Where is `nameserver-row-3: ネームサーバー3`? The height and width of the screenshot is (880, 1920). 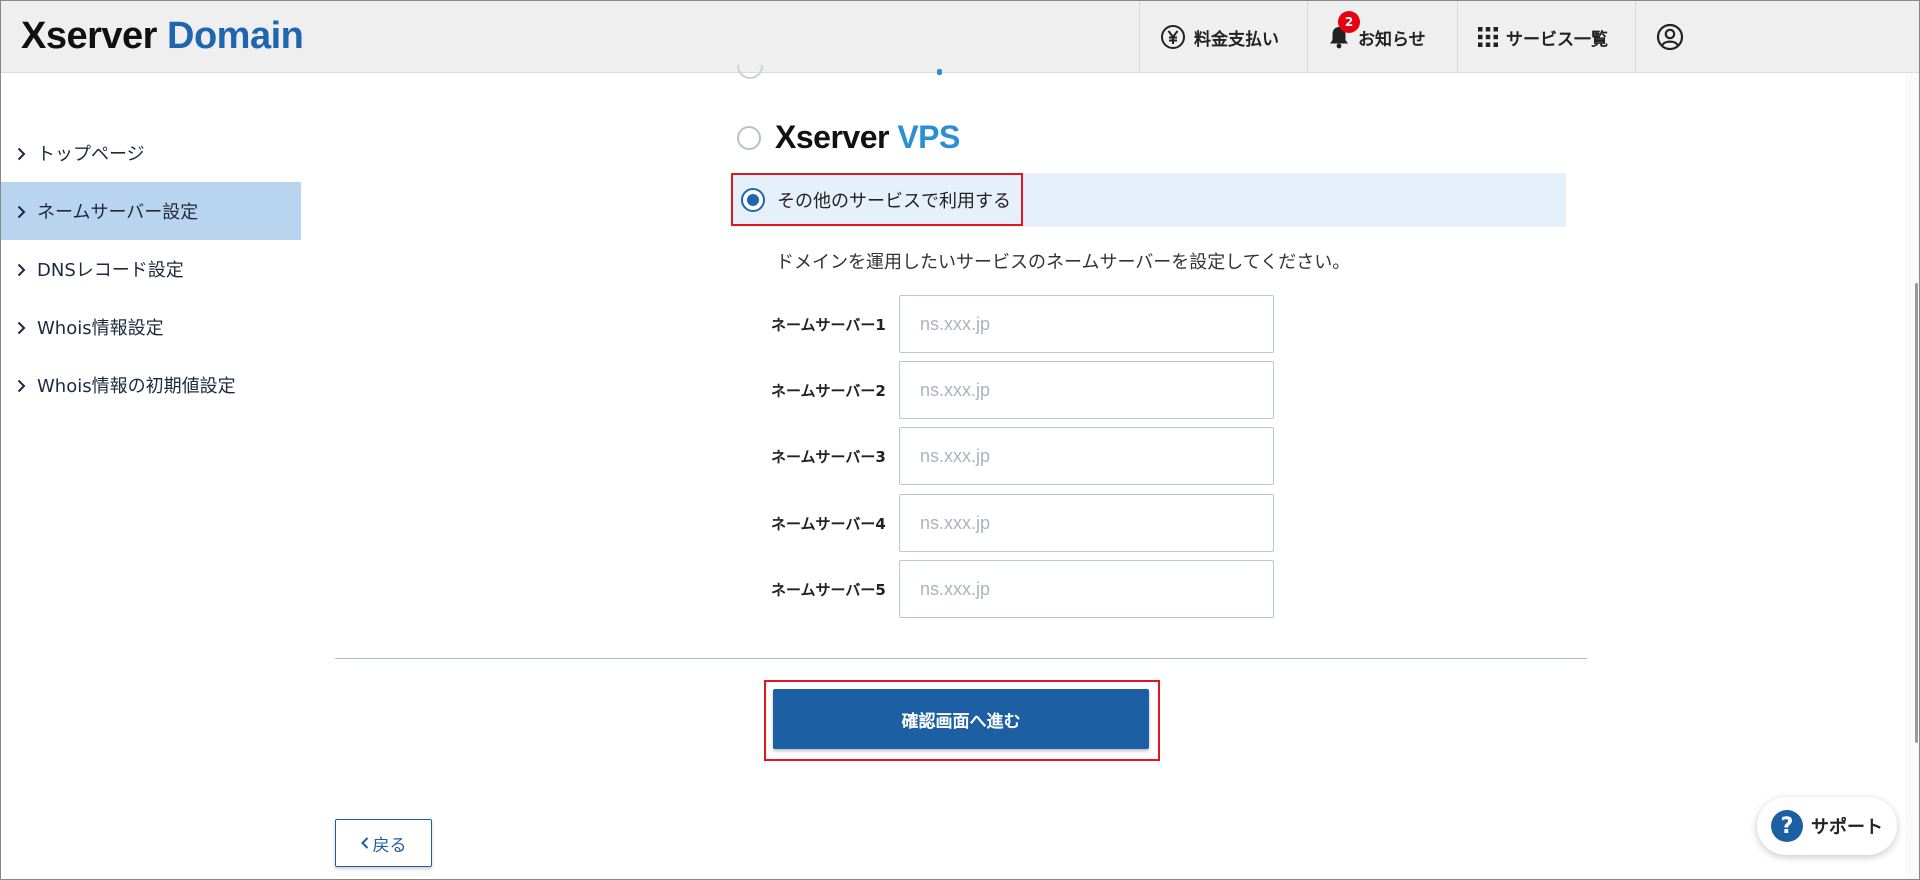
nameserver-row-3: ネームサーバー3 is located at coordinates (1022, 456).